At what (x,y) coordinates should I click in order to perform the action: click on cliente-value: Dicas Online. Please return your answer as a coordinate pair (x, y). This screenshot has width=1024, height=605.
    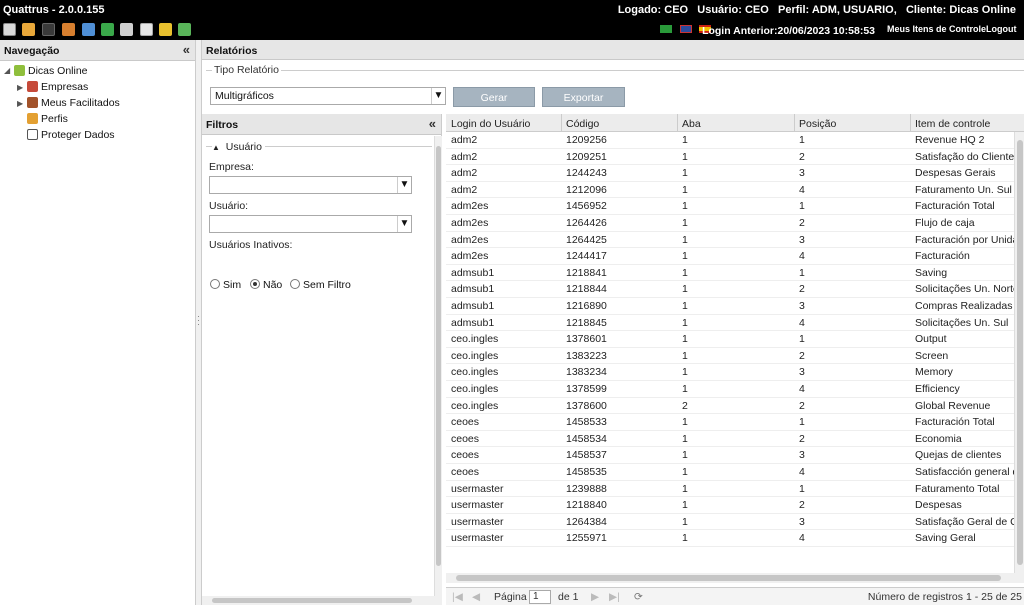
    Looking at the image, I should click on (982, 10).